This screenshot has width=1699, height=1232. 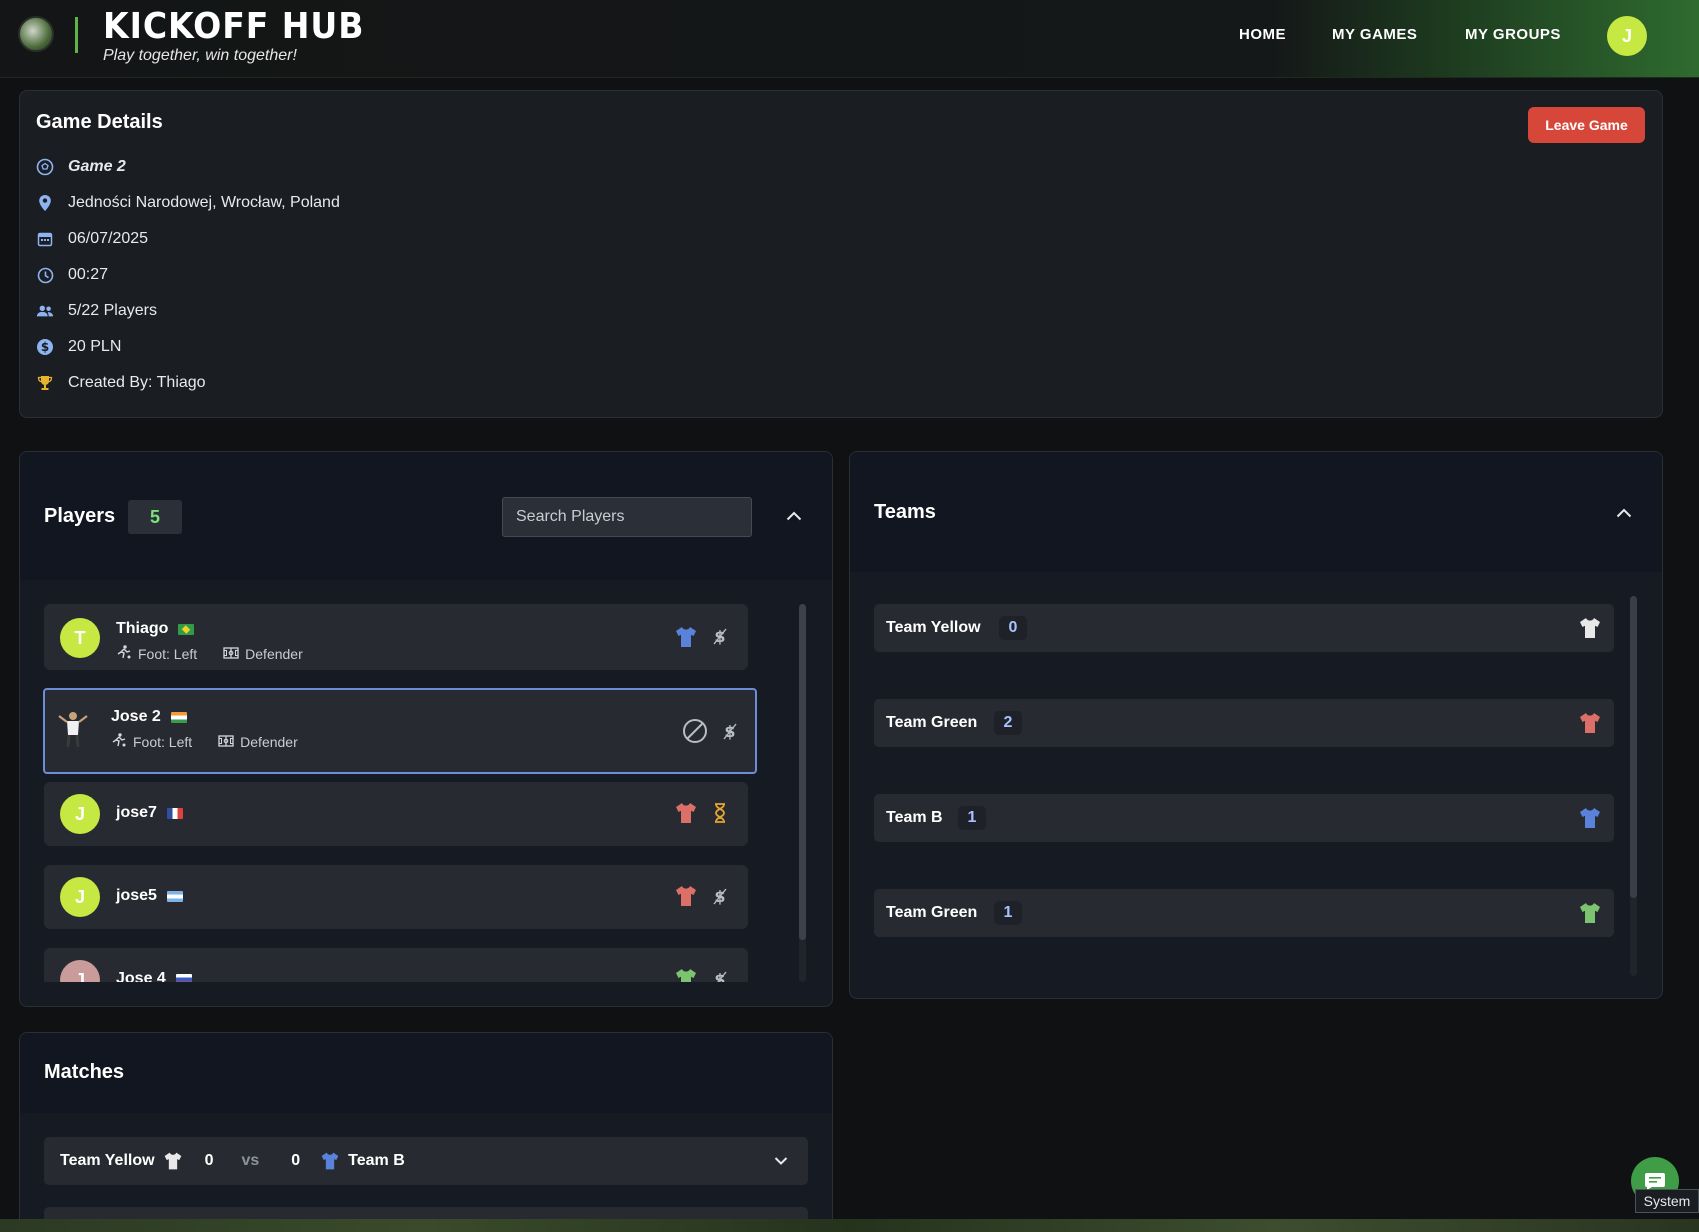 What do you see at coordinates (250, 1160) in the screenshot?
I see `match-vs: vs` at bounding box center [250, 1160].